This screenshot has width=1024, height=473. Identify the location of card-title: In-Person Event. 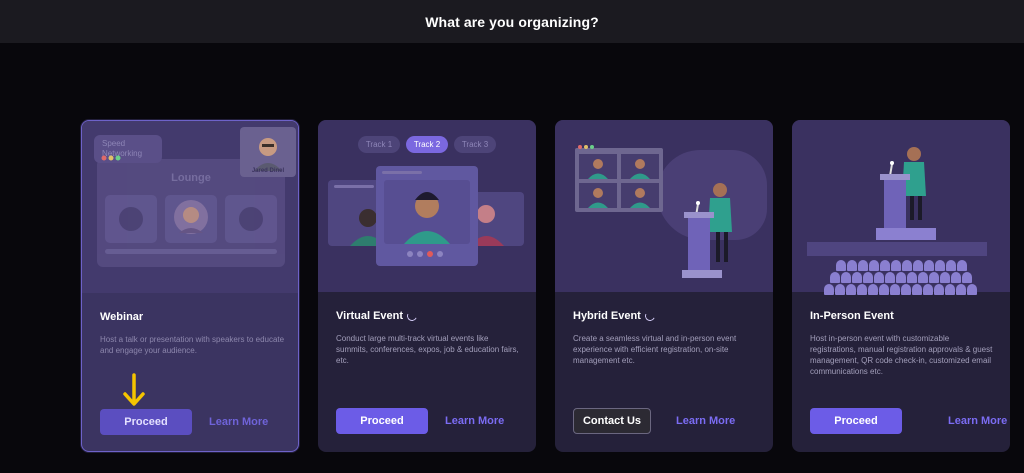
(852, 316).